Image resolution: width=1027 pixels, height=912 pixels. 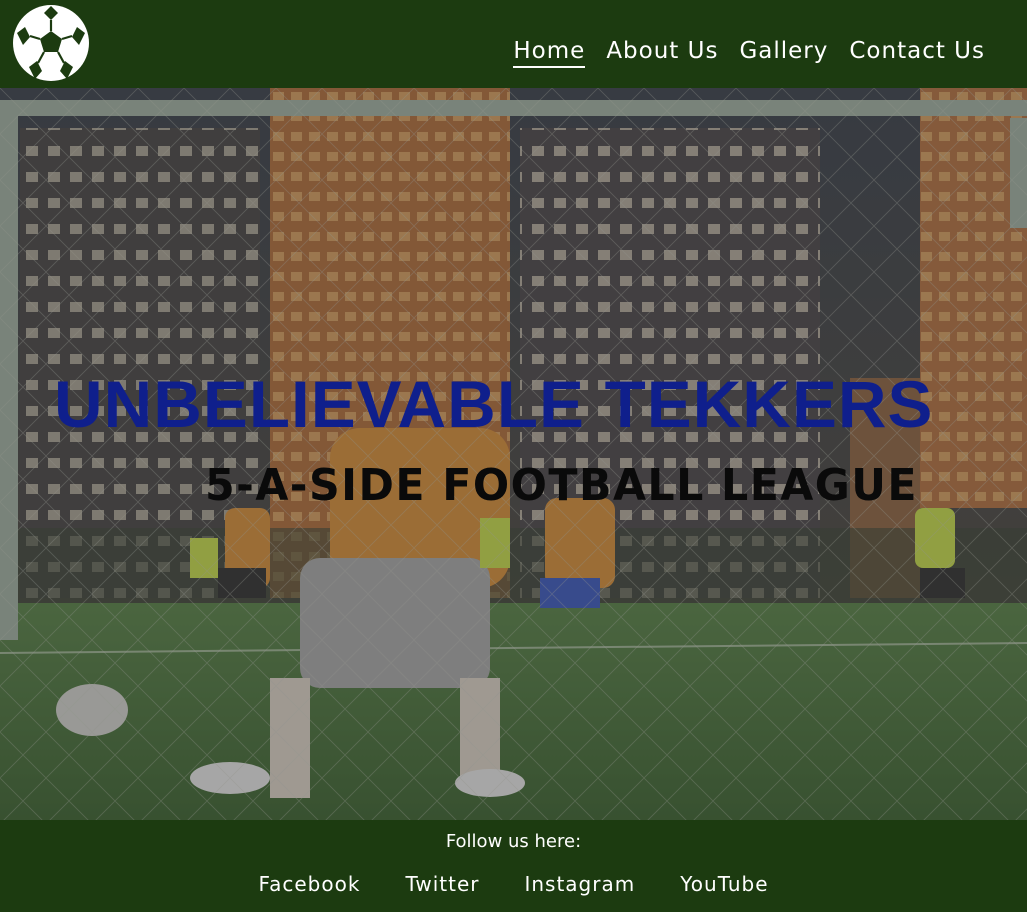 What do you see at coordinates (513, 884) in the screenshot?
I see `social-links: Facebook Twitter Instagram YouTube` at bounding box center [513, 884].